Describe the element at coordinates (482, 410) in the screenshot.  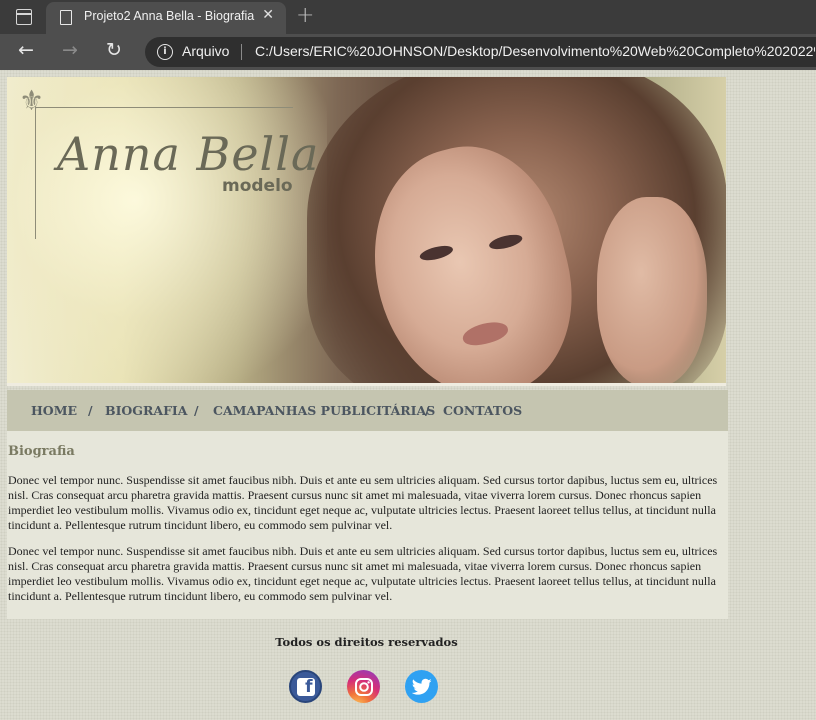
I see `nav-contatos: CONTATOS` at that location.